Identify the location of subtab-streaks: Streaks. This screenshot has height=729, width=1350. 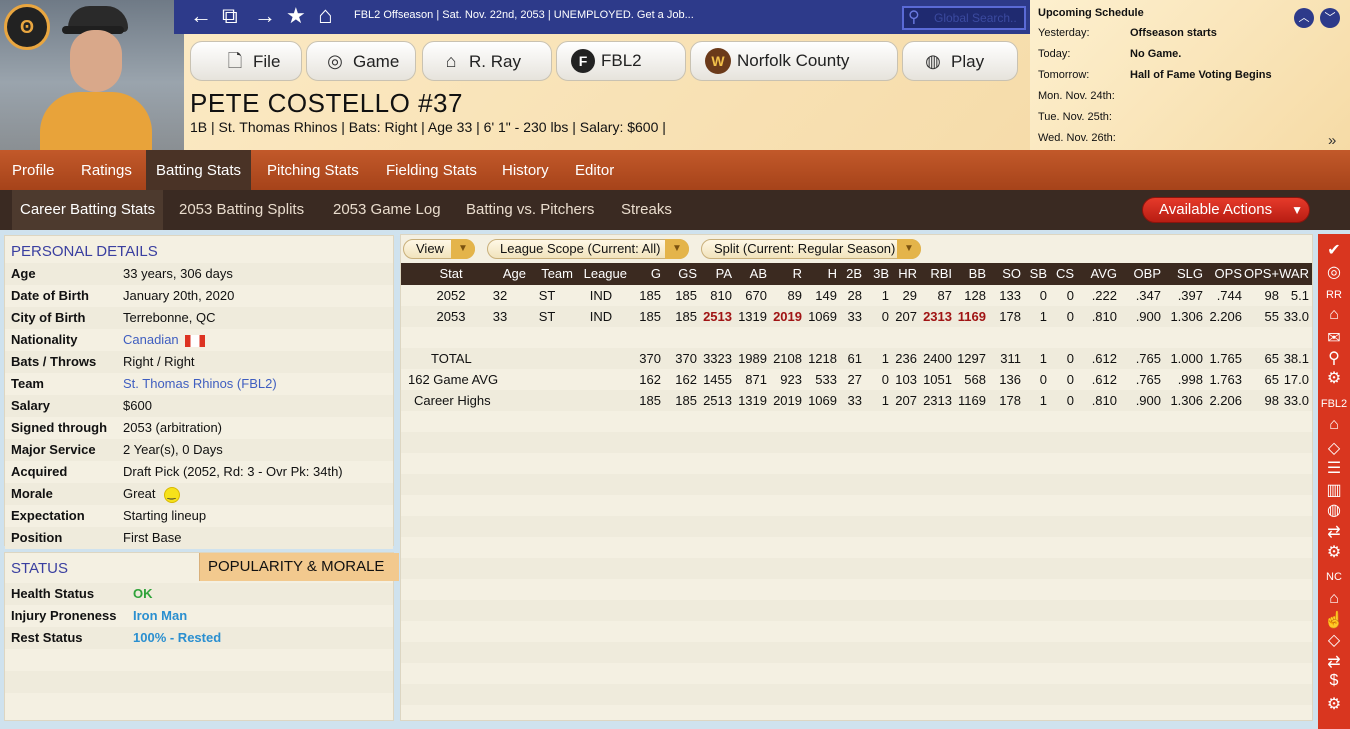
(646, 210).